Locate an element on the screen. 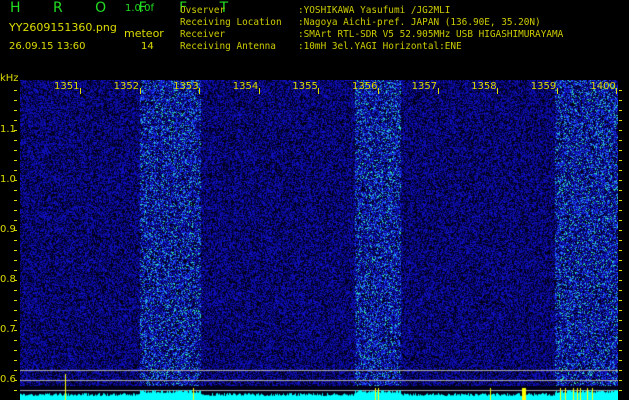 Image resolution: width=629 pixels, height=400 pixels. info-value: :10mH 3el.YAGI Horizontal:ENE is located at coordinates (380, 46).